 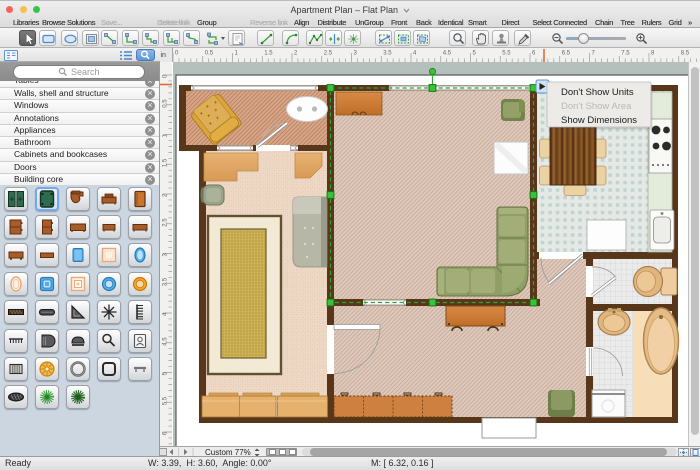 What do you see at coordinates (164, 55) in the screenshot?
I see `svg-text: in` at bounding box center [164, 55].